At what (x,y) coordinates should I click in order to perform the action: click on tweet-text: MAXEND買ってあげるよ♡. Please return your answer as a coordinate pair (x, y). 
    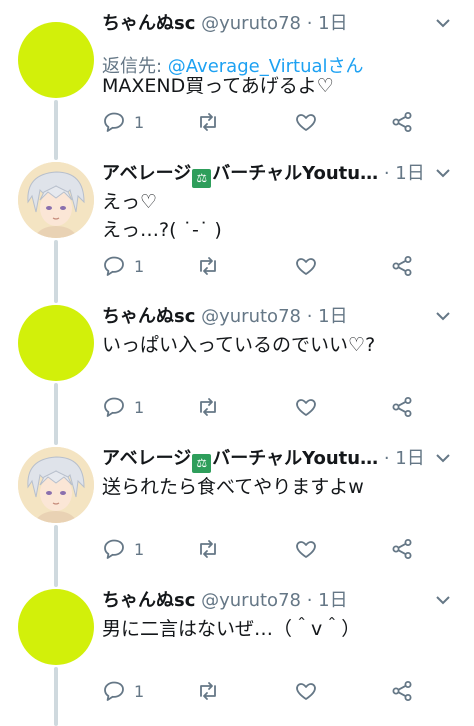
    Looking at the image, I should click on (218, 86).